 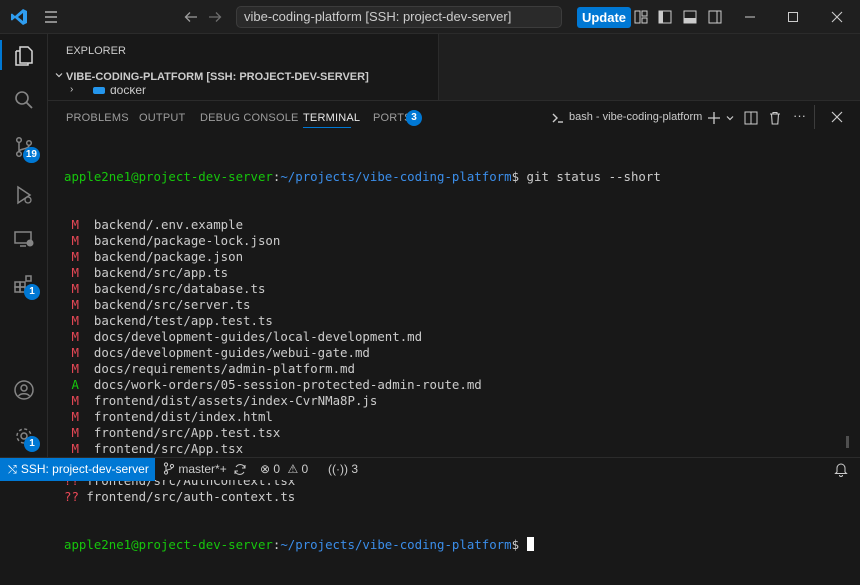 I want to click on settings-gear-icon: 1, so click(x=24, y=436).